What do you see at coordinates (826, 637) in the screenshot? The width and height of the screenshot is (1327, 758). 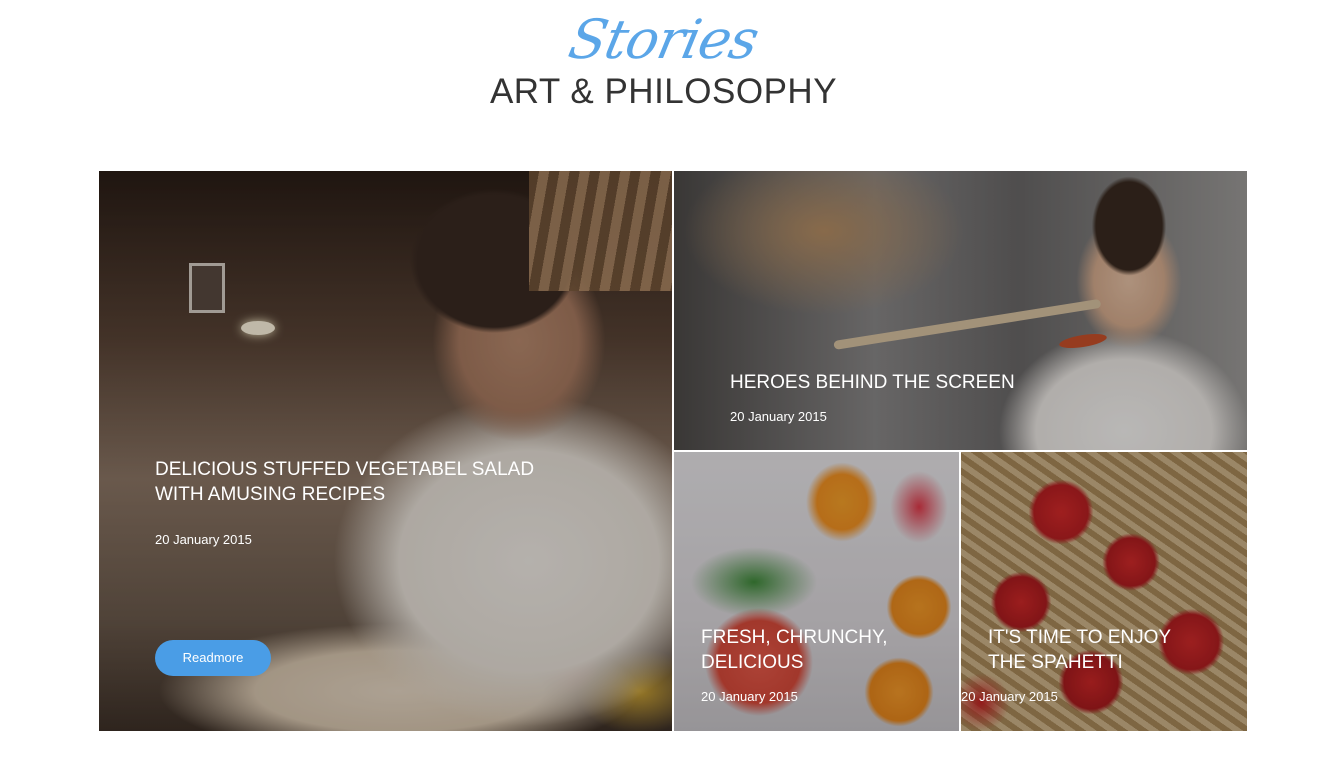 I see `story-title-line: FRESH, CHRUNCHY,` at bounding box center [826, 637].